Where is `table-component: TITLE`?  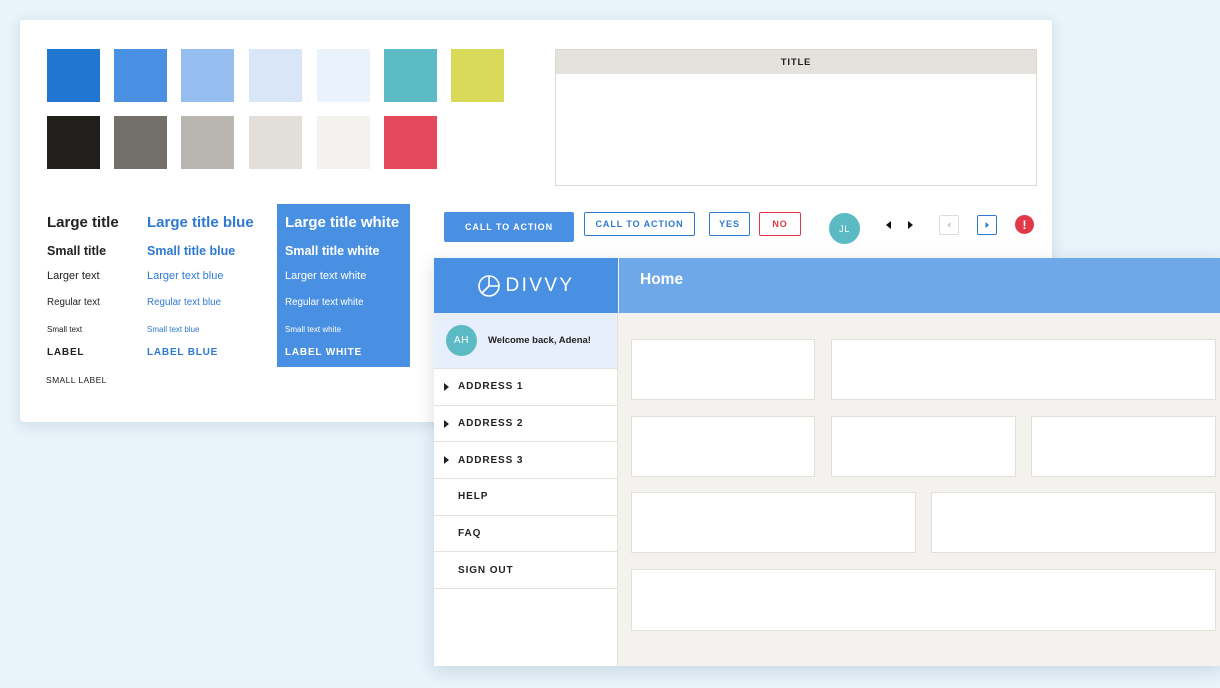
table-component: TITLE is located at coordinates (796, 117).